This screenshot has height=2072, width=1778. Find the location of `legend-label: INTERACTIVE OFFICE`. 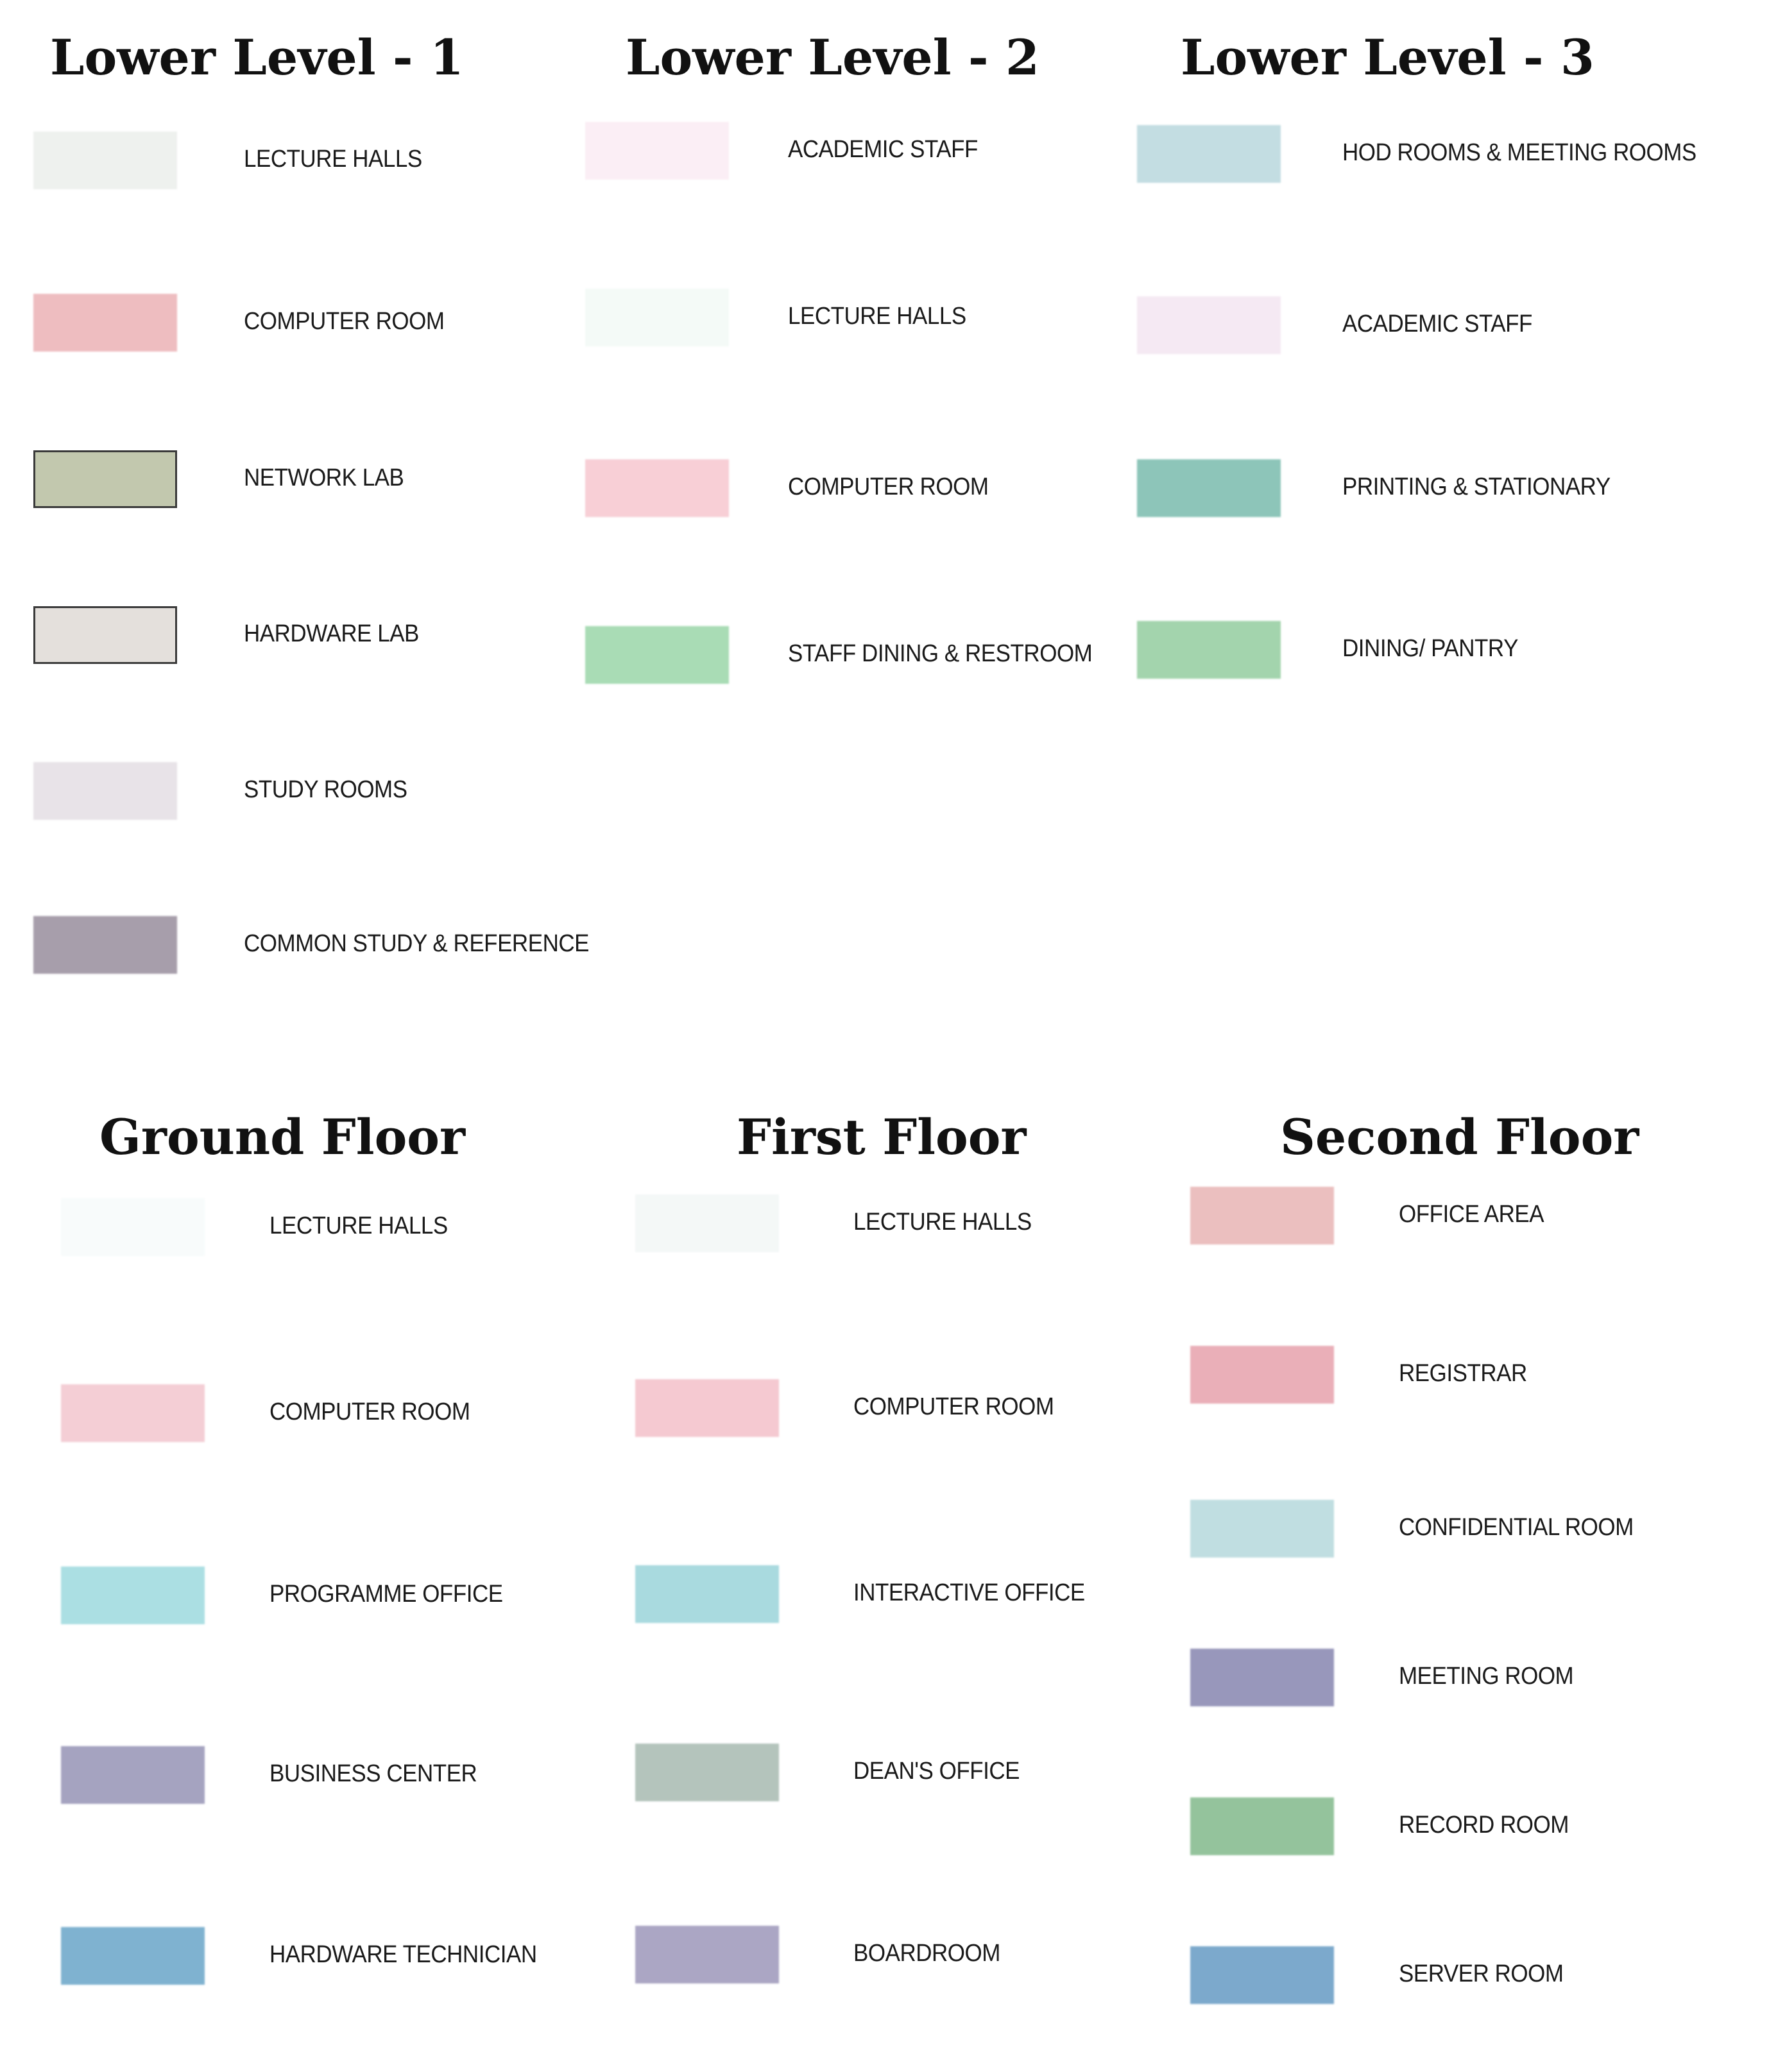

legend-label: INTERACTIVE OFFICE is located at coordinates (969, 1593).